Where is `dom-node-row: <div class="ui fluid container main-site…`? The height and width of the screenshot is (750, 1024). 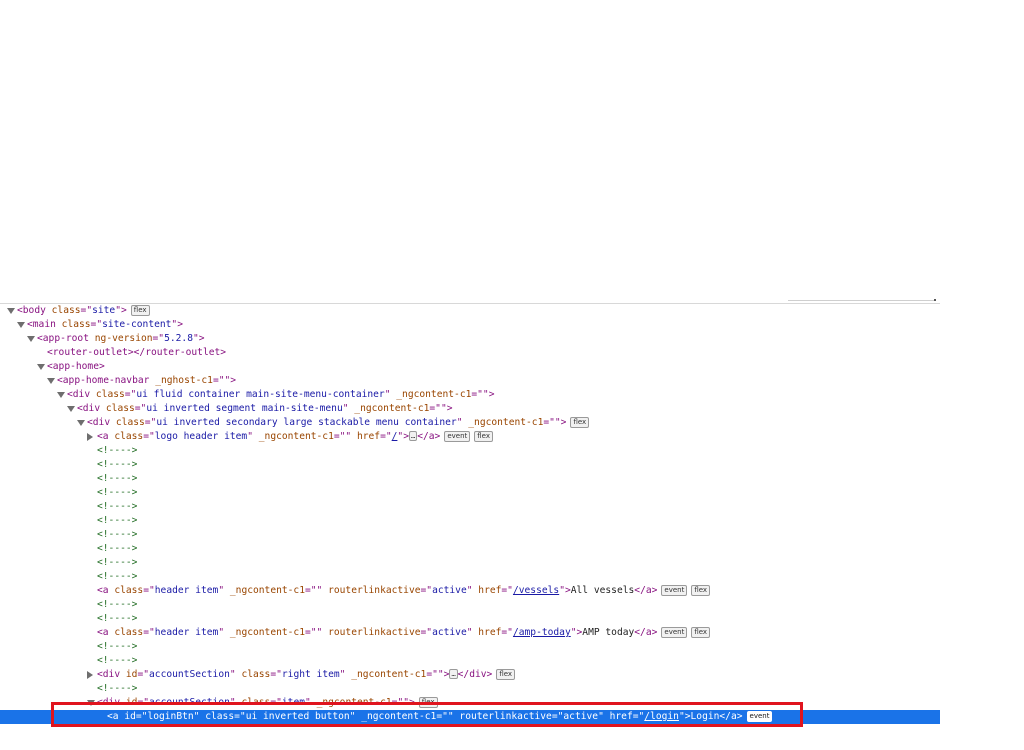
dom-node-row: <div class="ui fluid container main-site… is located at coordinates (470, 395).